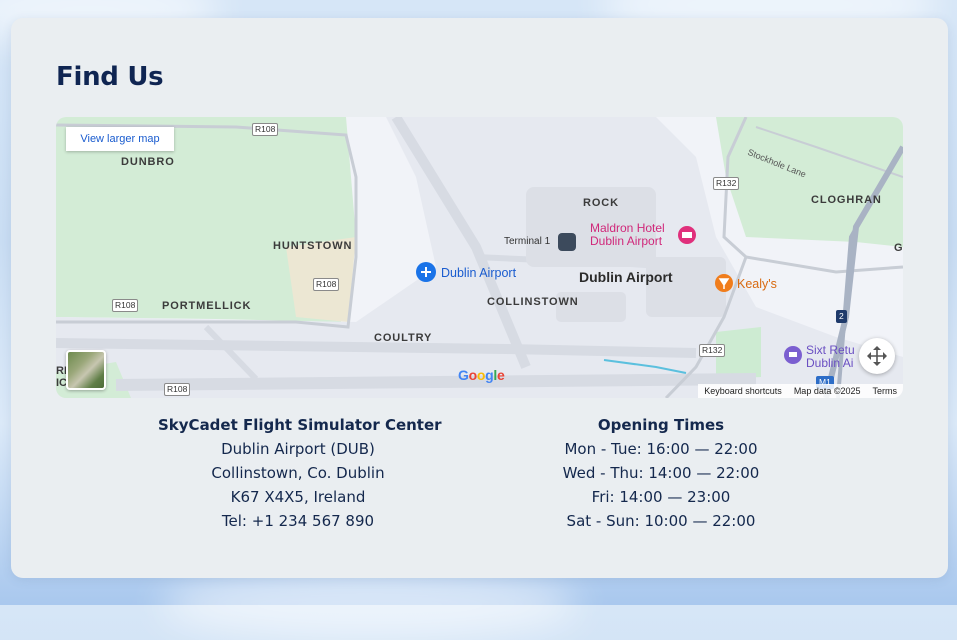  What do you see at coordinates (313, 246) in the screenshot?
I see `place-label-huntstown: HUNTSTOWN` at bounding box center [313, 246].